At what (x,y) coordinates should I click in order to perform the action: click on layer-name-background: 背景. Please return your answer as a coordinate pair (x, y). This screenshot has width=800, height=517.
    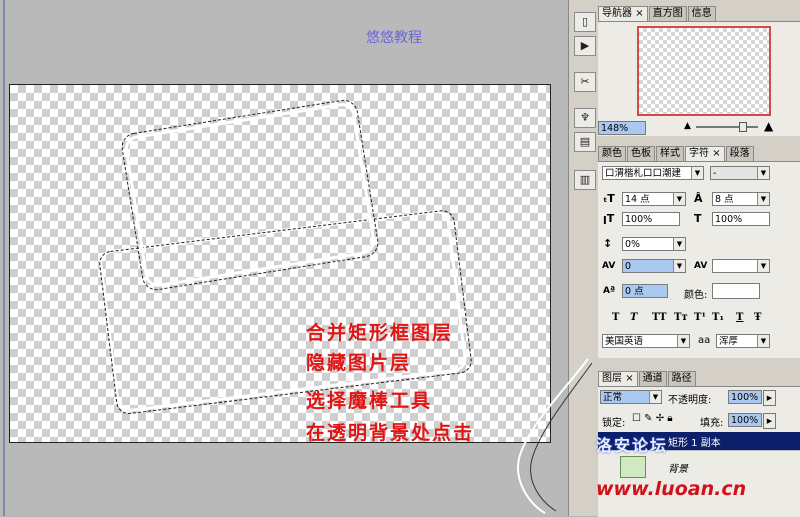
    Looking at the image, I should click on (678, 469).